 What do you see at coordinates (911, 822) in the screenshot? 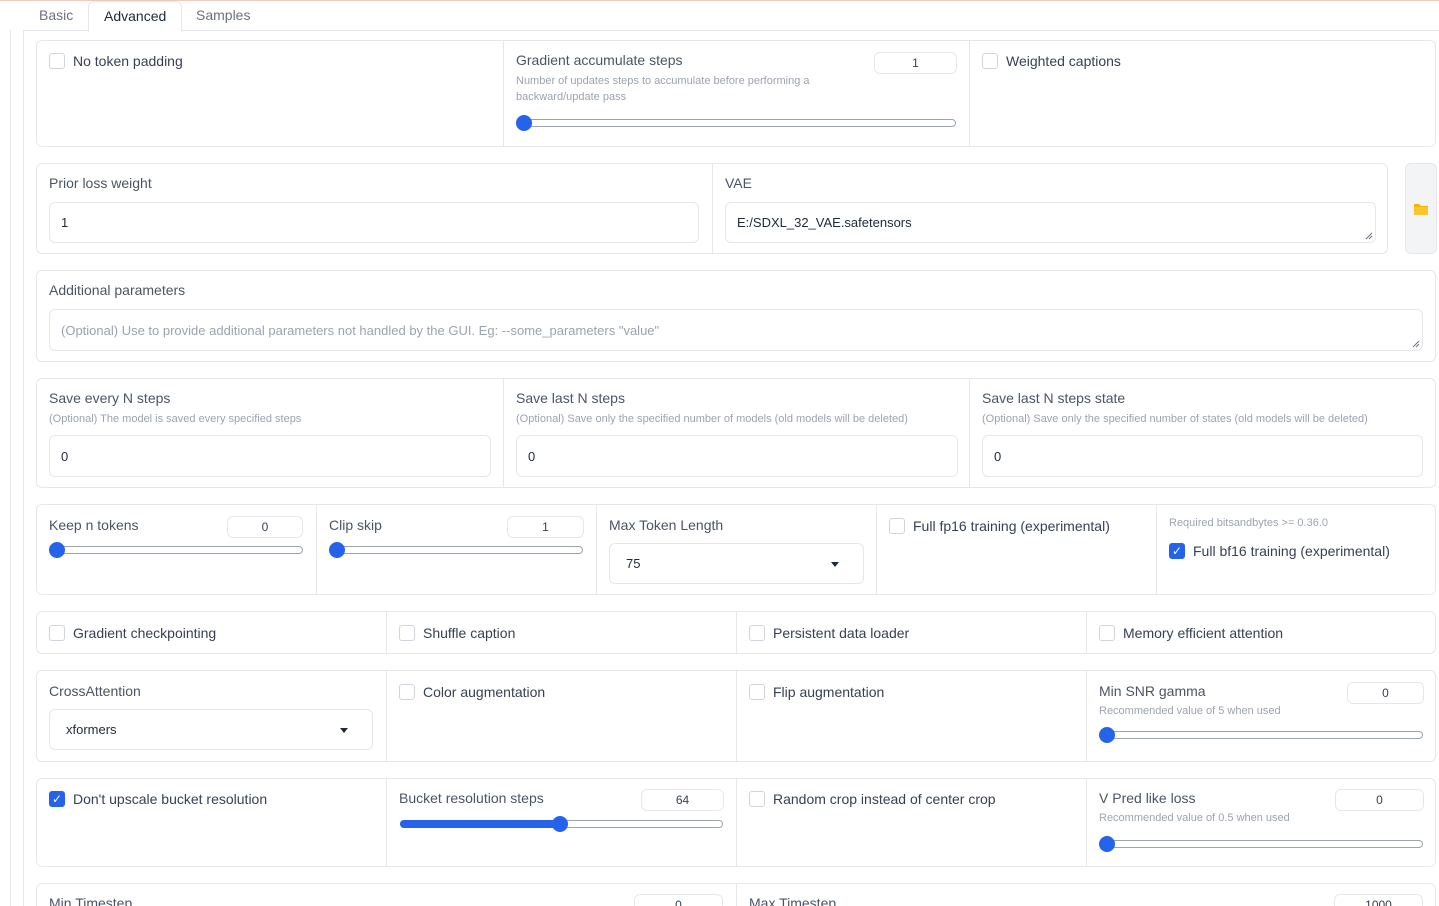
I see `random-crop-cell: Random crop instead of center crop` at bounding box center [911, 822].